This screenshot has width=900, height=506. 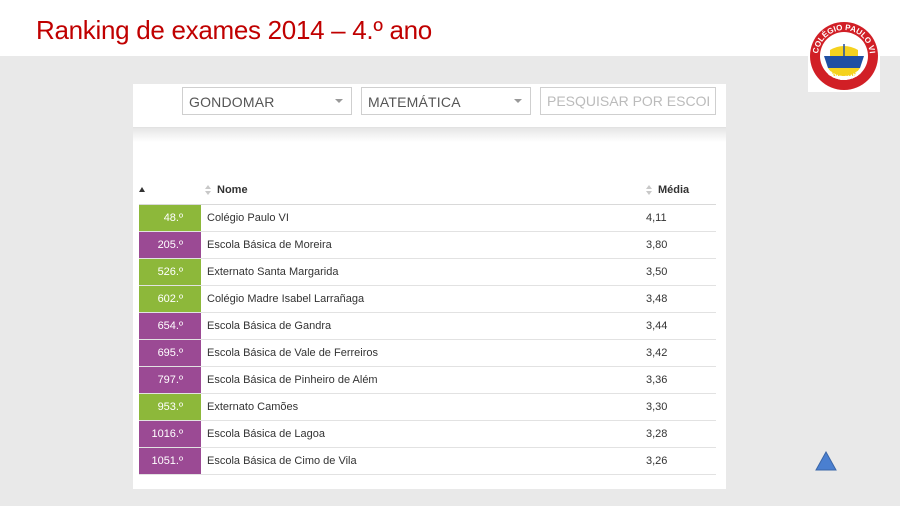 What do you see at coordinates (681, 218) in the screenshot?
I see `average-cell: 4,11` at bounding box center [681, 218].